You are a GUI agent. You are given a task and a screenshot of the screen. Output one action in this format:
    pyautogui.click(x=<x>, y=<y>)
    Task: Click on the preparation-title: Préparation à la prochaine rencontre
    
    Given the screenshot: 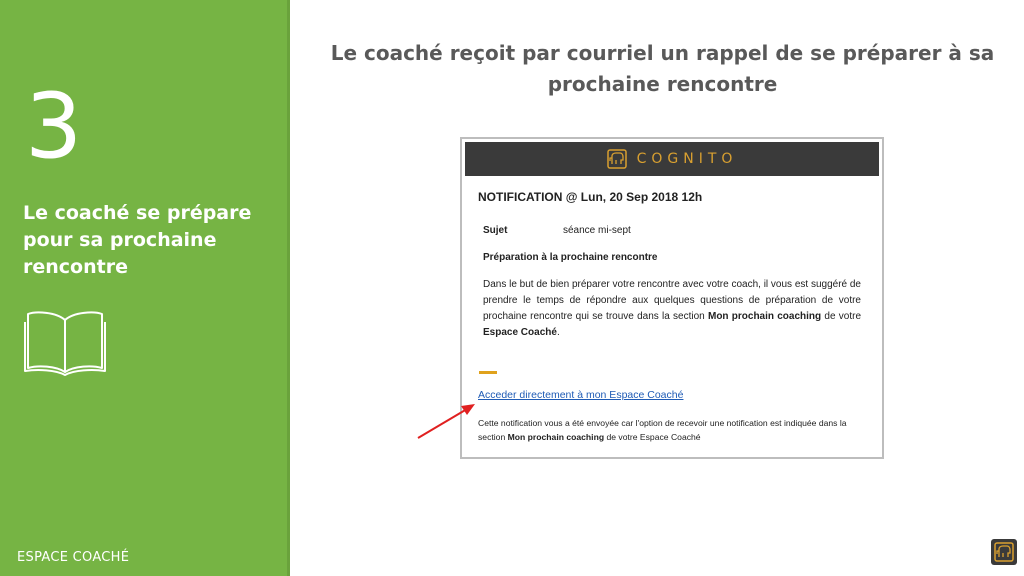 What is the action you would take?
    pyautogui.click(x=570, y=257)
    